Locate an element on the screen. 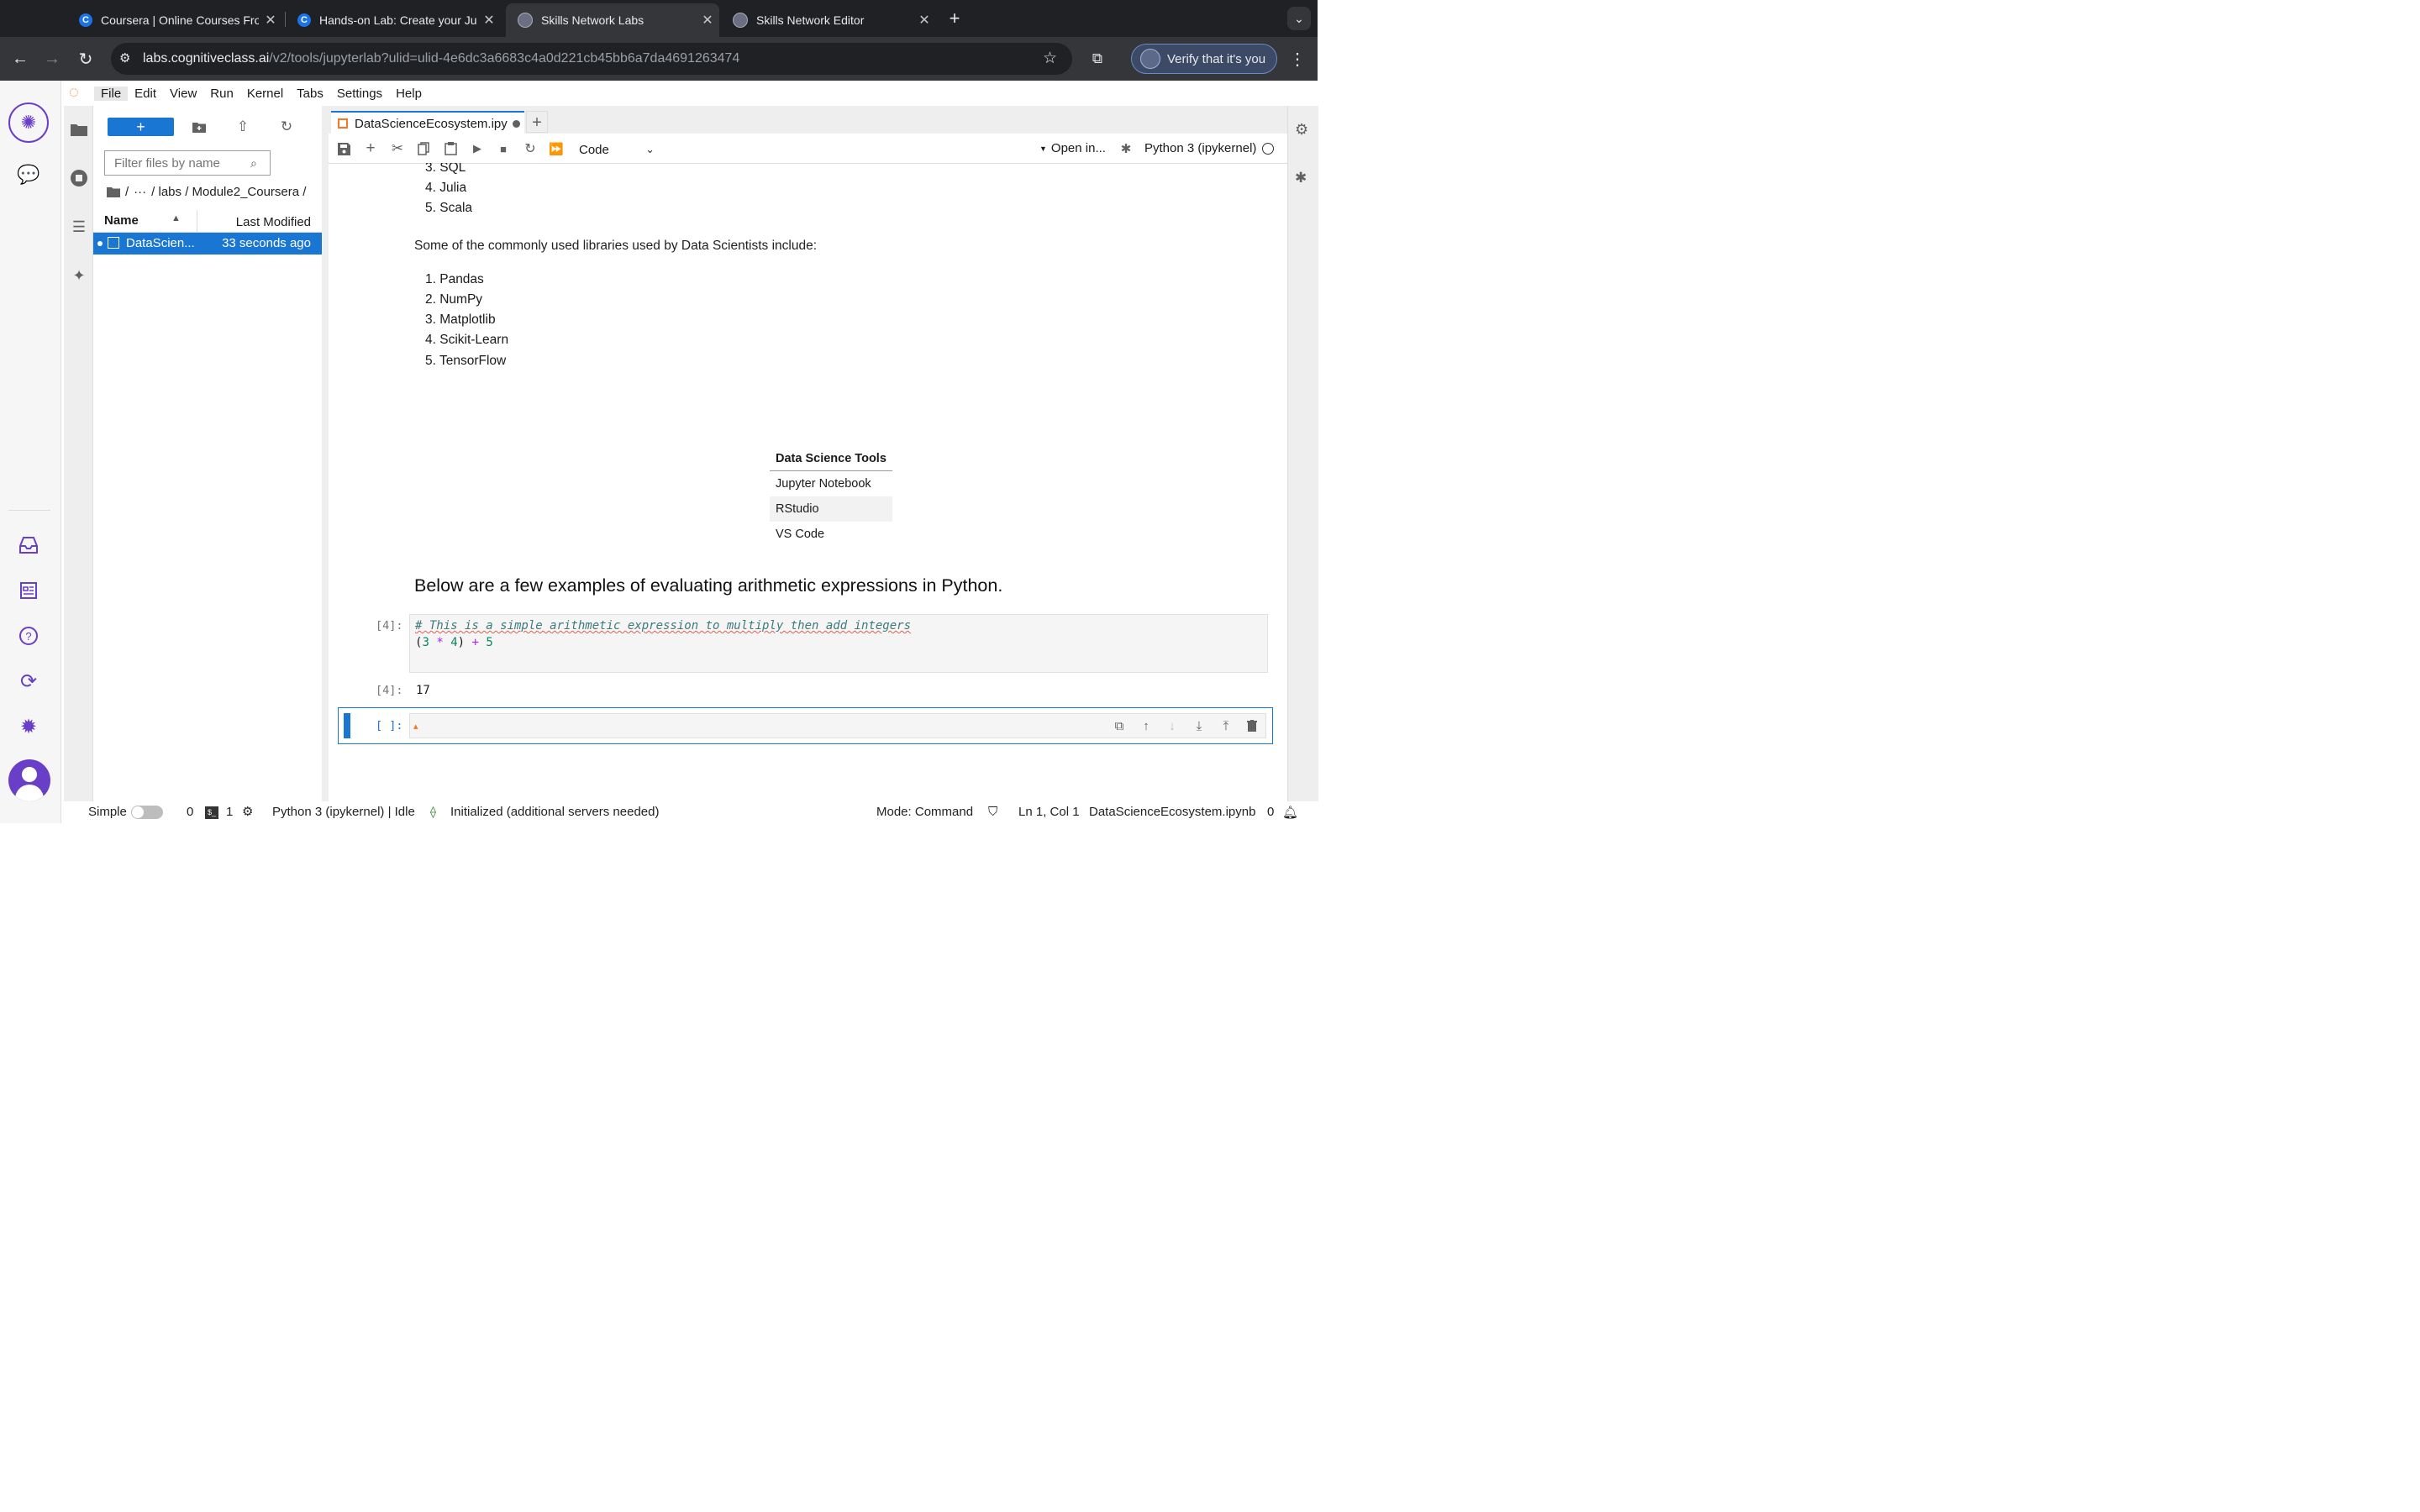  menu-run: Run is located at coordinates (221, 94).